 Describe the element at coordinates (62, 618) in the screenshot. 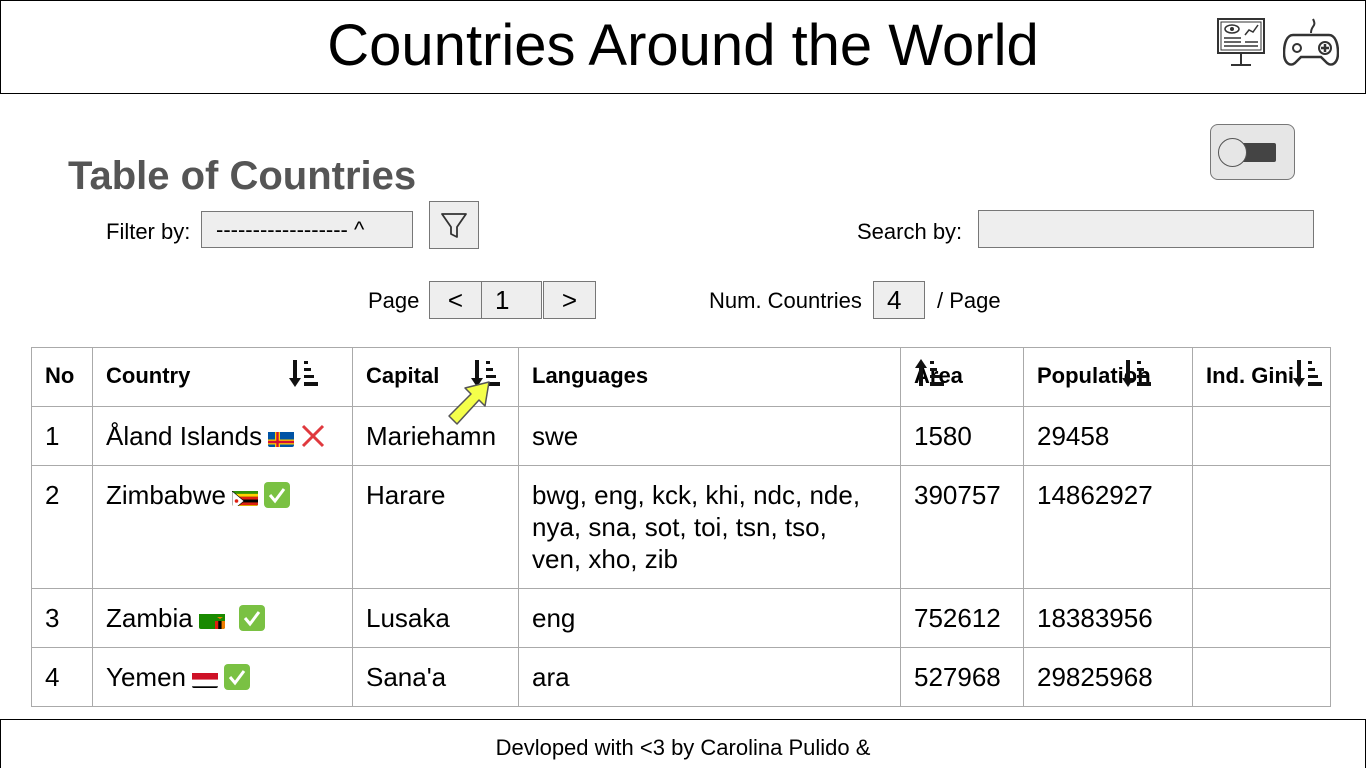

I see `cell-no: 3` at that location.